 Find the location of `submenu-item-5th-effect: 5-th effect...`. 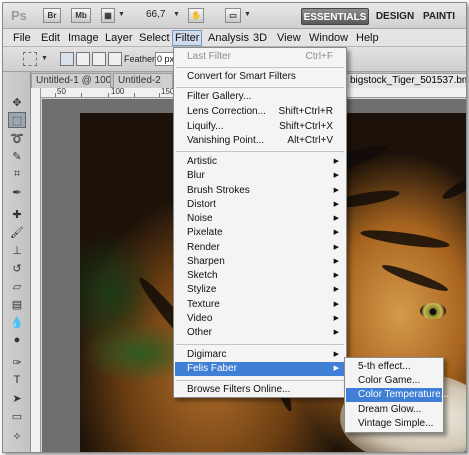

submenu-item-5th-effect: 5-th effect... is located at coordinates (394, 367).